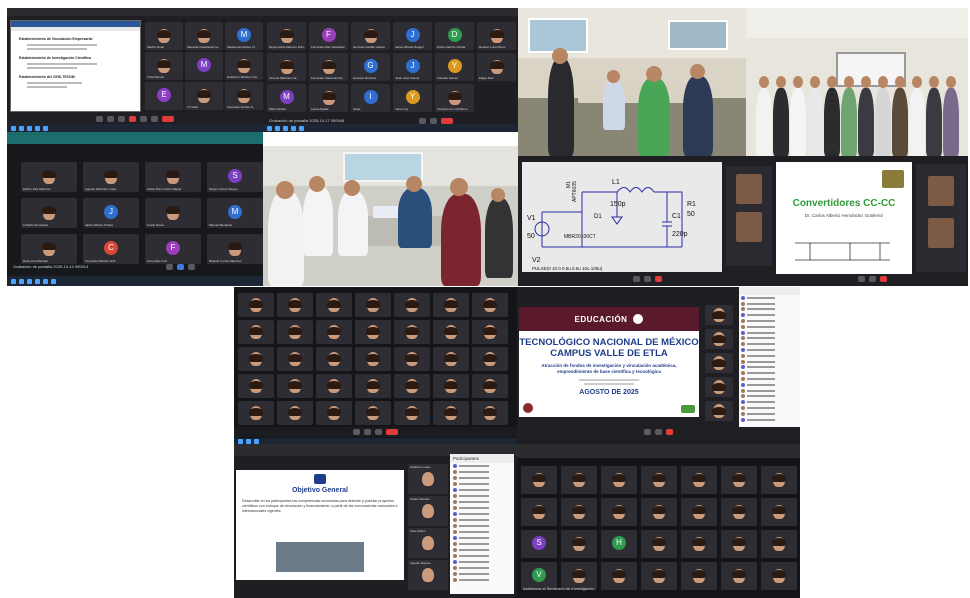 The image size is (970, 598). Describe the element at coordinates (244, 96) in the screenshot. I see `participant-tile: Fernando Andrés S..` at that location.